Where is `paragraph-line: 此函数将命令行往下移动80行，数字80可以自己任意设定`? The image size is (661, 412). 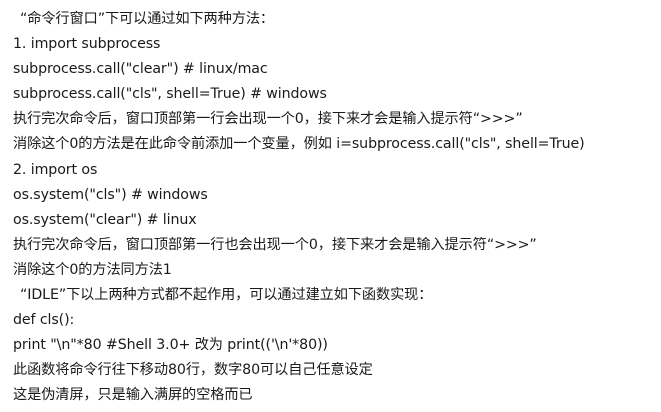 paragraph-line: 此函数将命令行往下移动80行，数字80可以自己任意设定 is located at coordinates (193, 370).